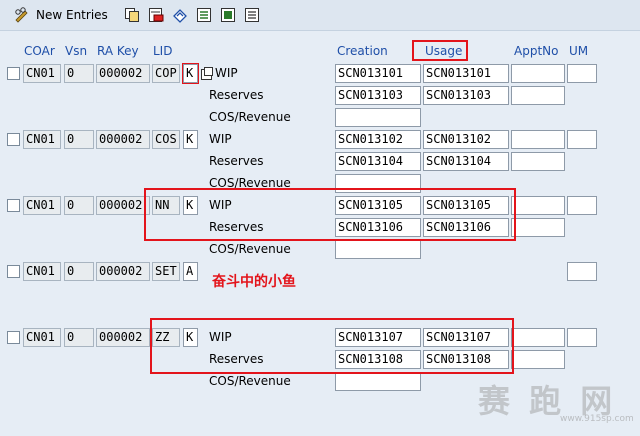  Describe the element at coordinates (378, 95) in the screenshot. I see `reserves-creation-field: SCN013103` at that location.